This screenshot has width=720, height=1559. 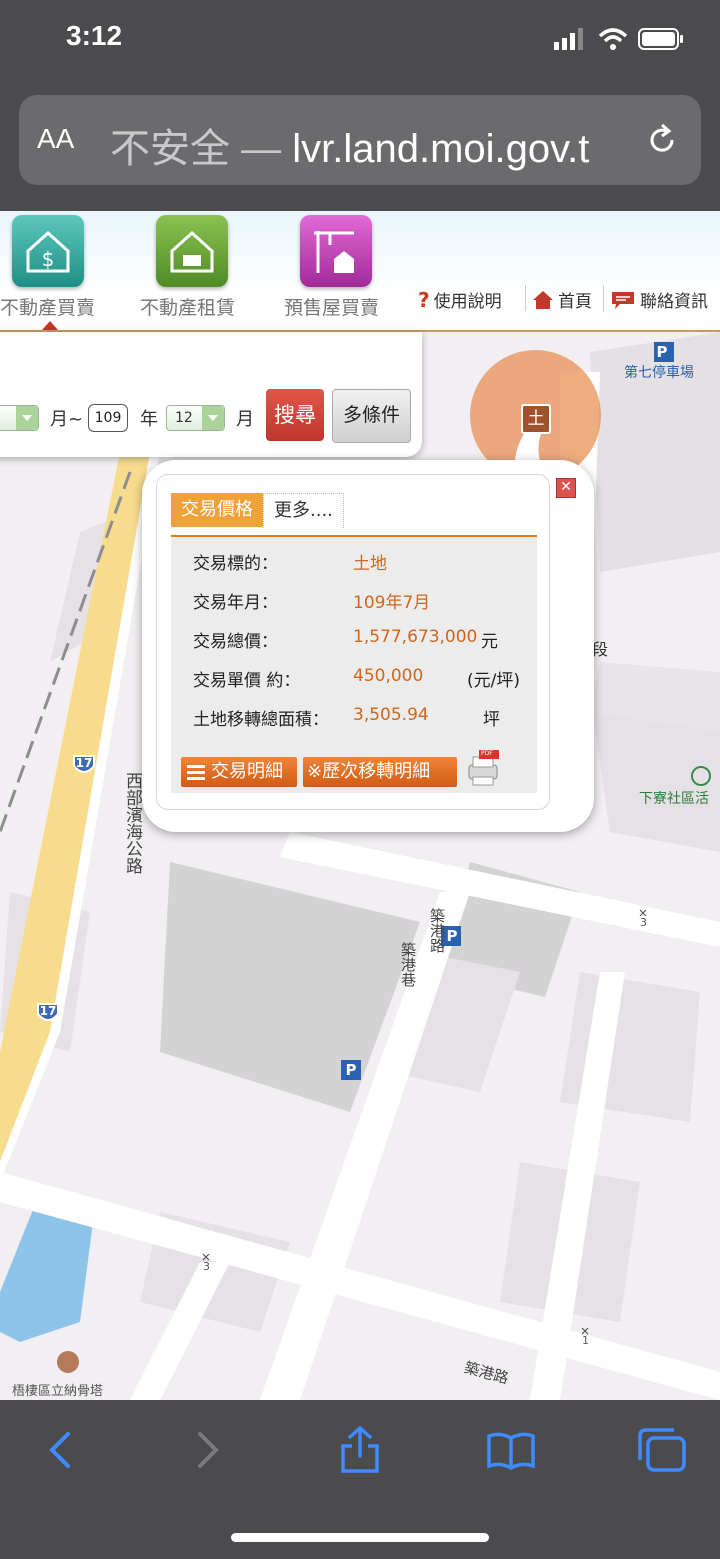 What do you see at coordinates (481, 769) in the screenshot?
I see `print-pdf-icon: PDF` at bounding box center [481, 769].